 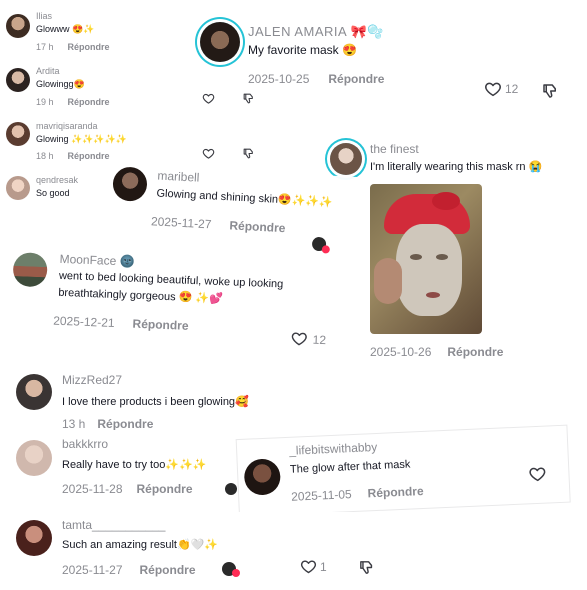 I want to click on comment-meta: 2025-11-05 Répondre, so click(x=357, y=494).